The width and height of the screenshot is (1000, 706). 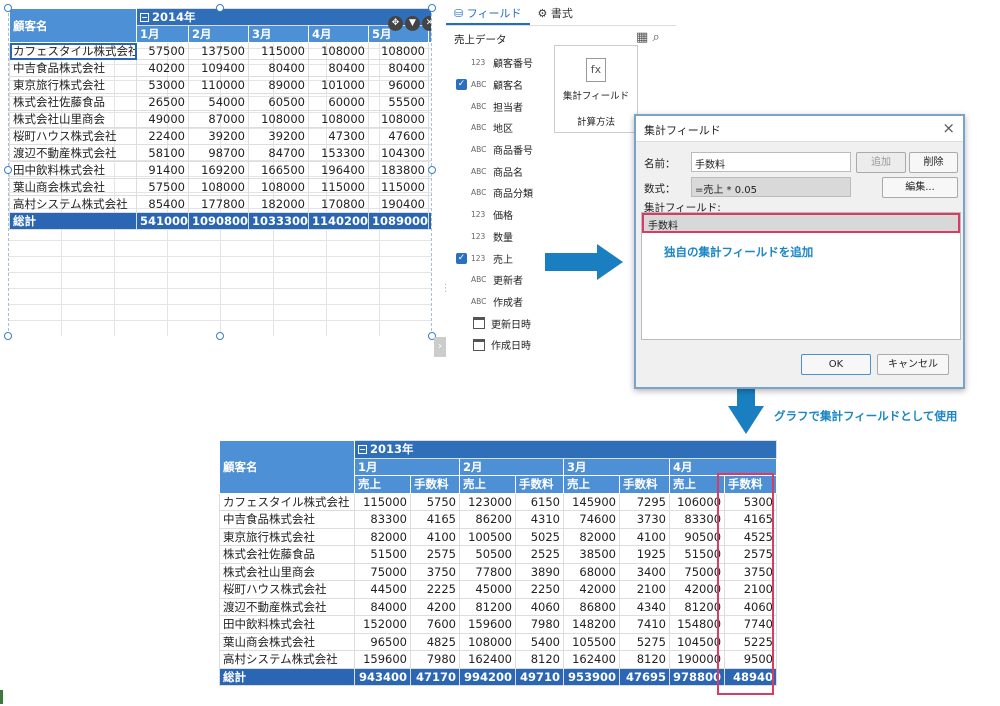 I want to click on value-cell: 123000, so click(x=487, y=501).